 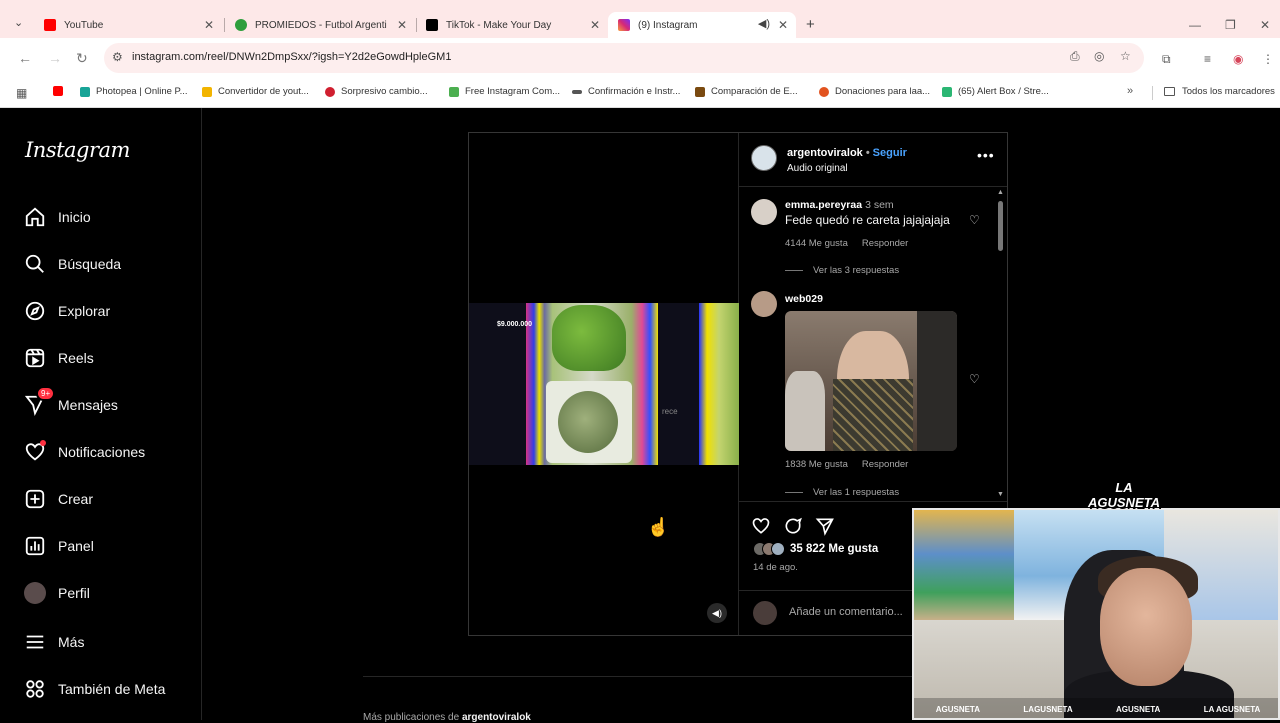 I want to click on sidebar-item-perfil: Perfil, so click(x=57, y=593).